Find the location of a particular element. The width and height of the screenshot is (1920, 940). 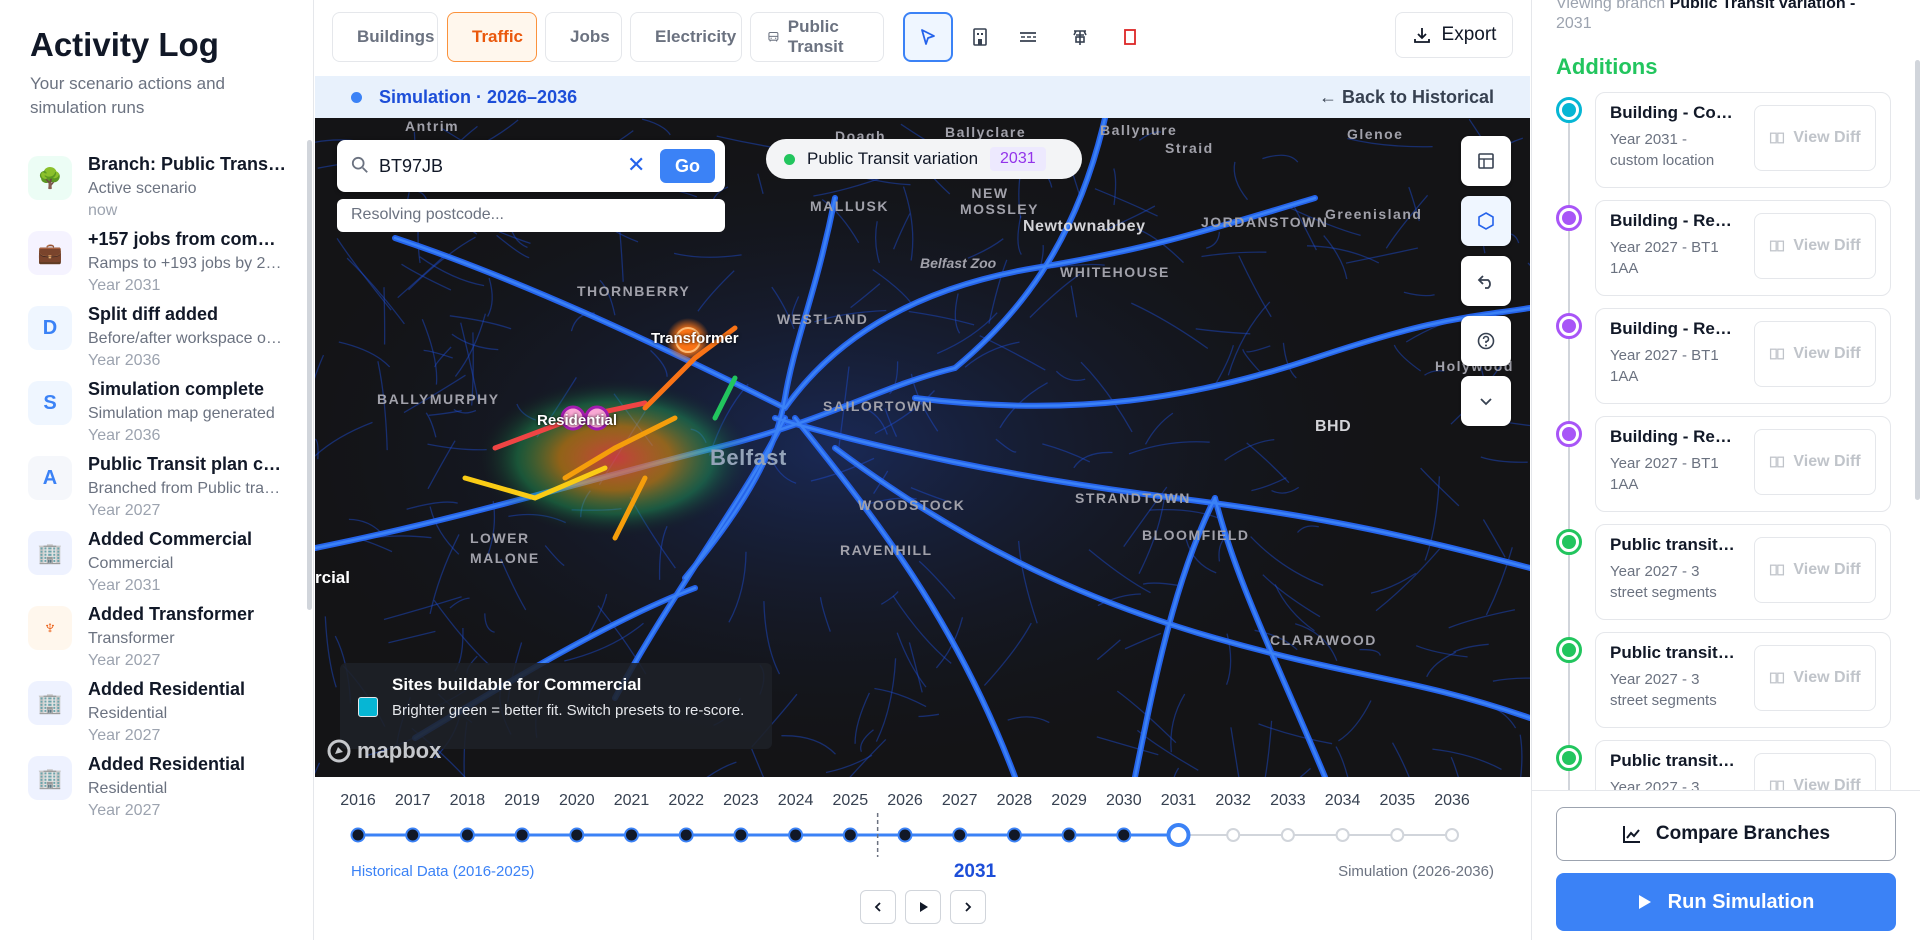

office-building-icon: 🏢 is located at coordinates (50, 553).